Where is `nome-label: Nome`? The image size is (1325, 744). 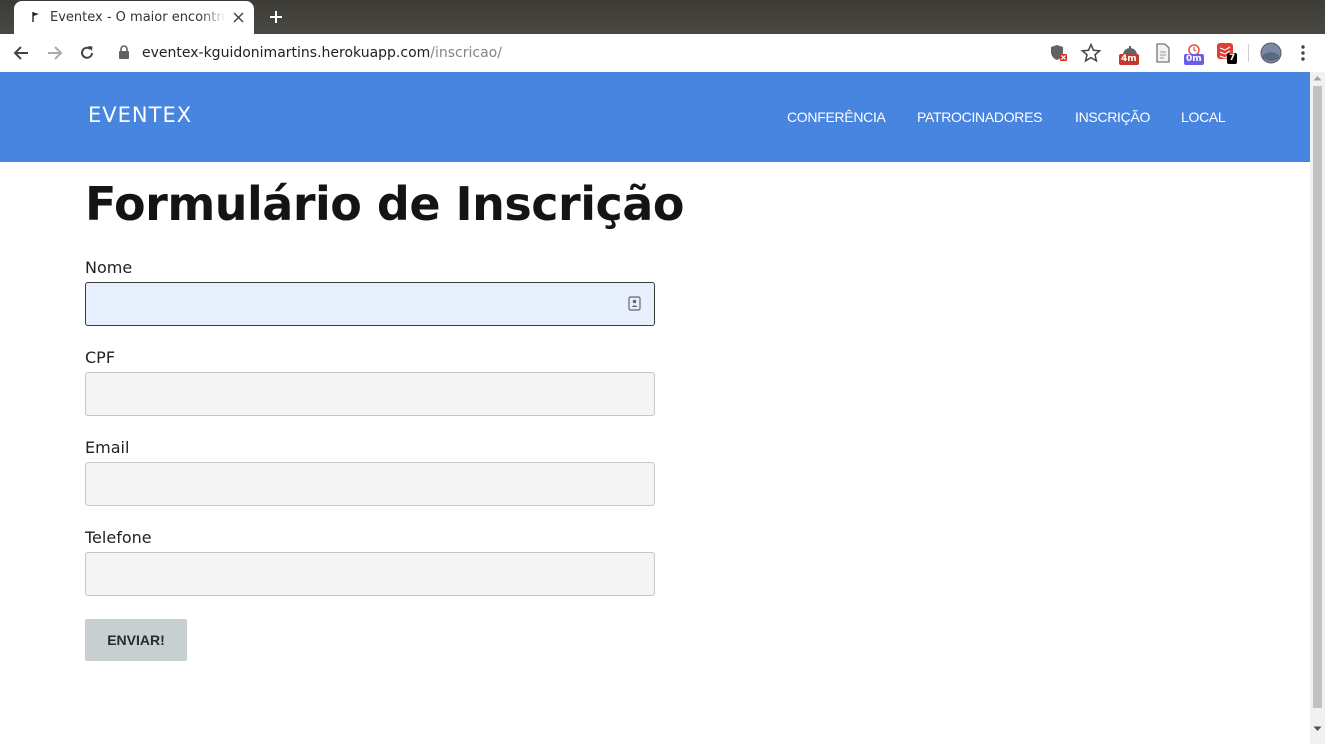 nome-label: Nome is located at coordinates (109, 267).